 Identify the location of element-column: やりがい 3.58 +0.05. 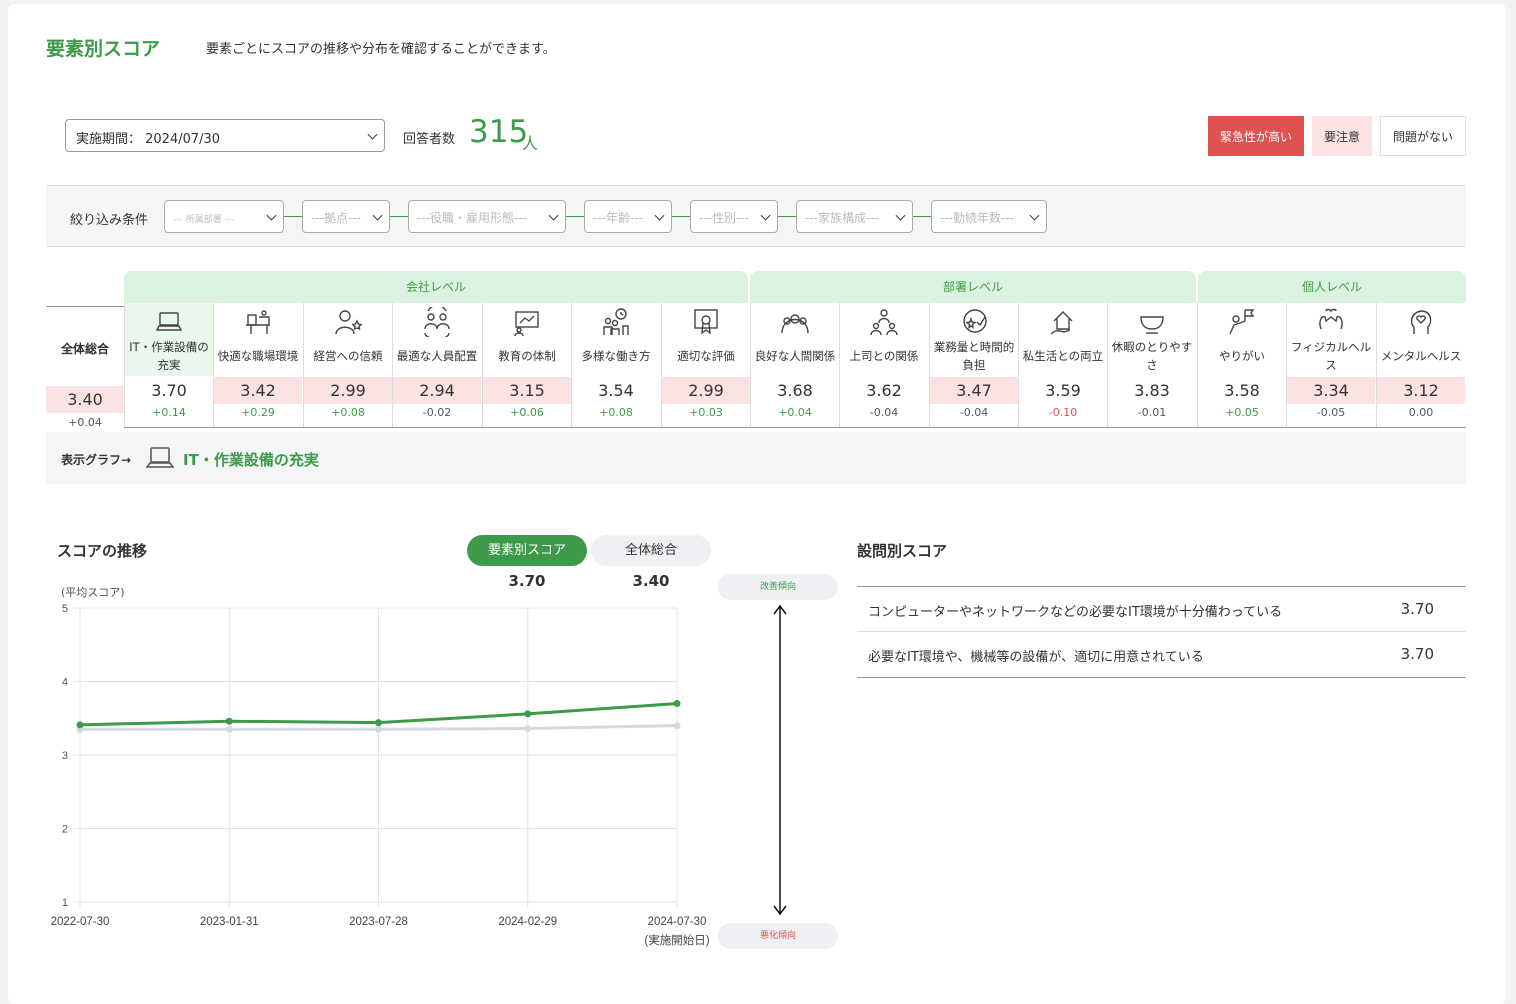
(1241, 365).